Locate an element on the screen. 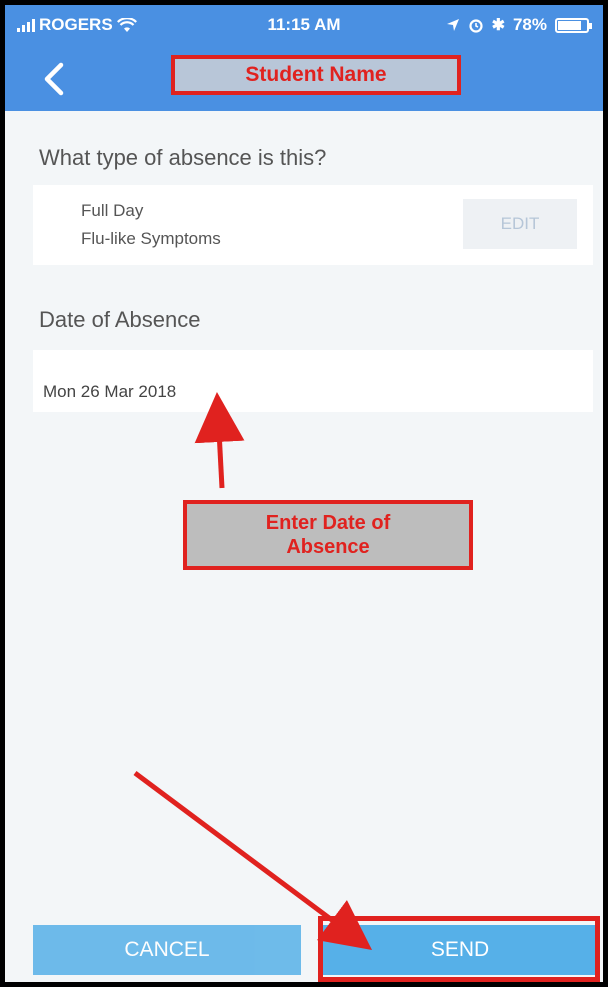  send-arrow is located at coordinates (253, 860).